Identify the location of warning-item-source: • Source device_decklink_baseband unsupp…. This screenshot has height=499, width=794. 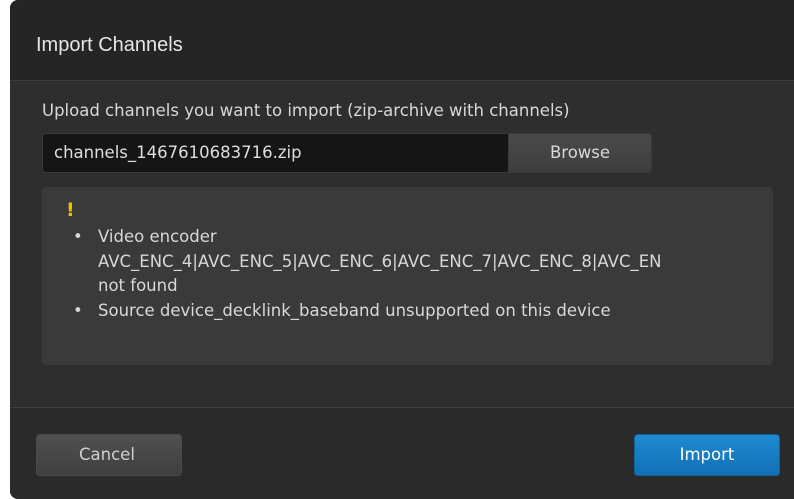
(352, 311).